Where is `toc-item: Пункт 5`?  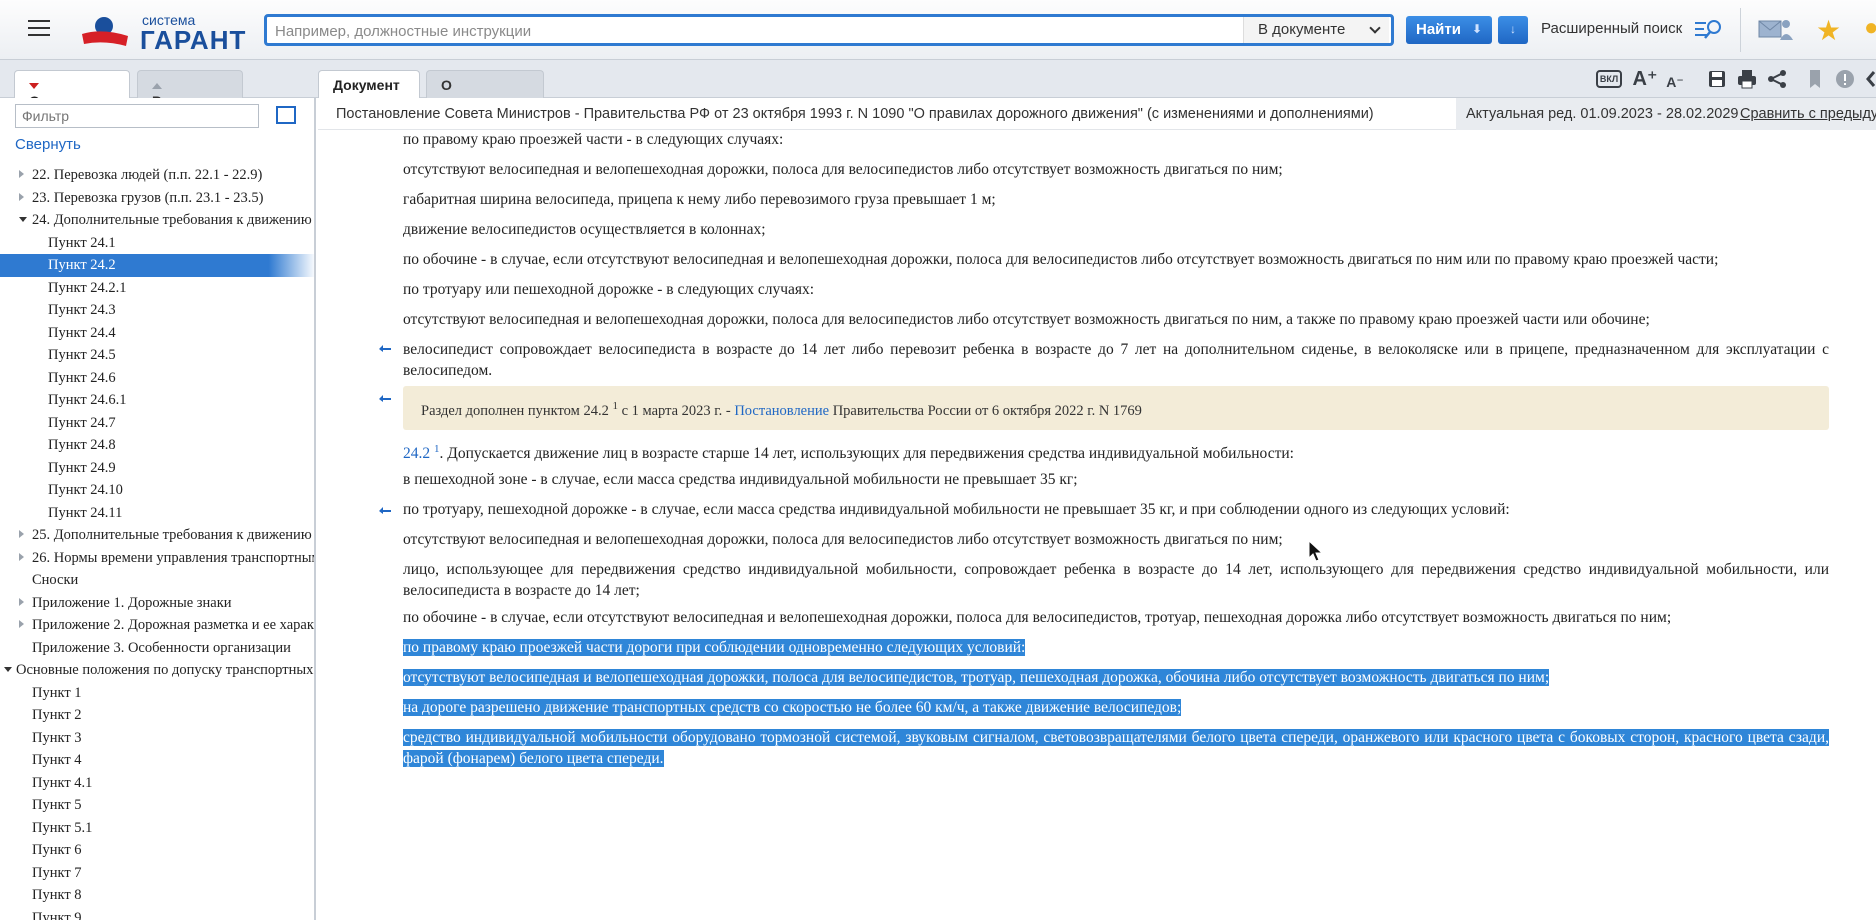 toc-item: Пункт 5 is located at coordinates (157, 805).